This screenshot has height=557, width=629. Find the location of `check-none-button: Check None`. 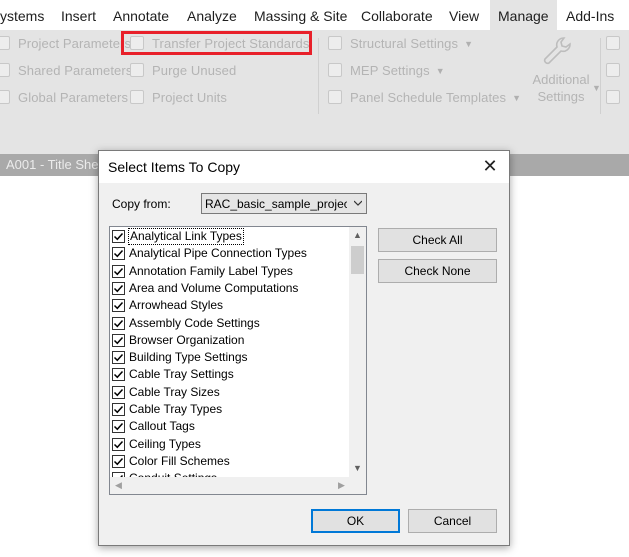

check-none-button: Check None is located at coordinates (437, 271).